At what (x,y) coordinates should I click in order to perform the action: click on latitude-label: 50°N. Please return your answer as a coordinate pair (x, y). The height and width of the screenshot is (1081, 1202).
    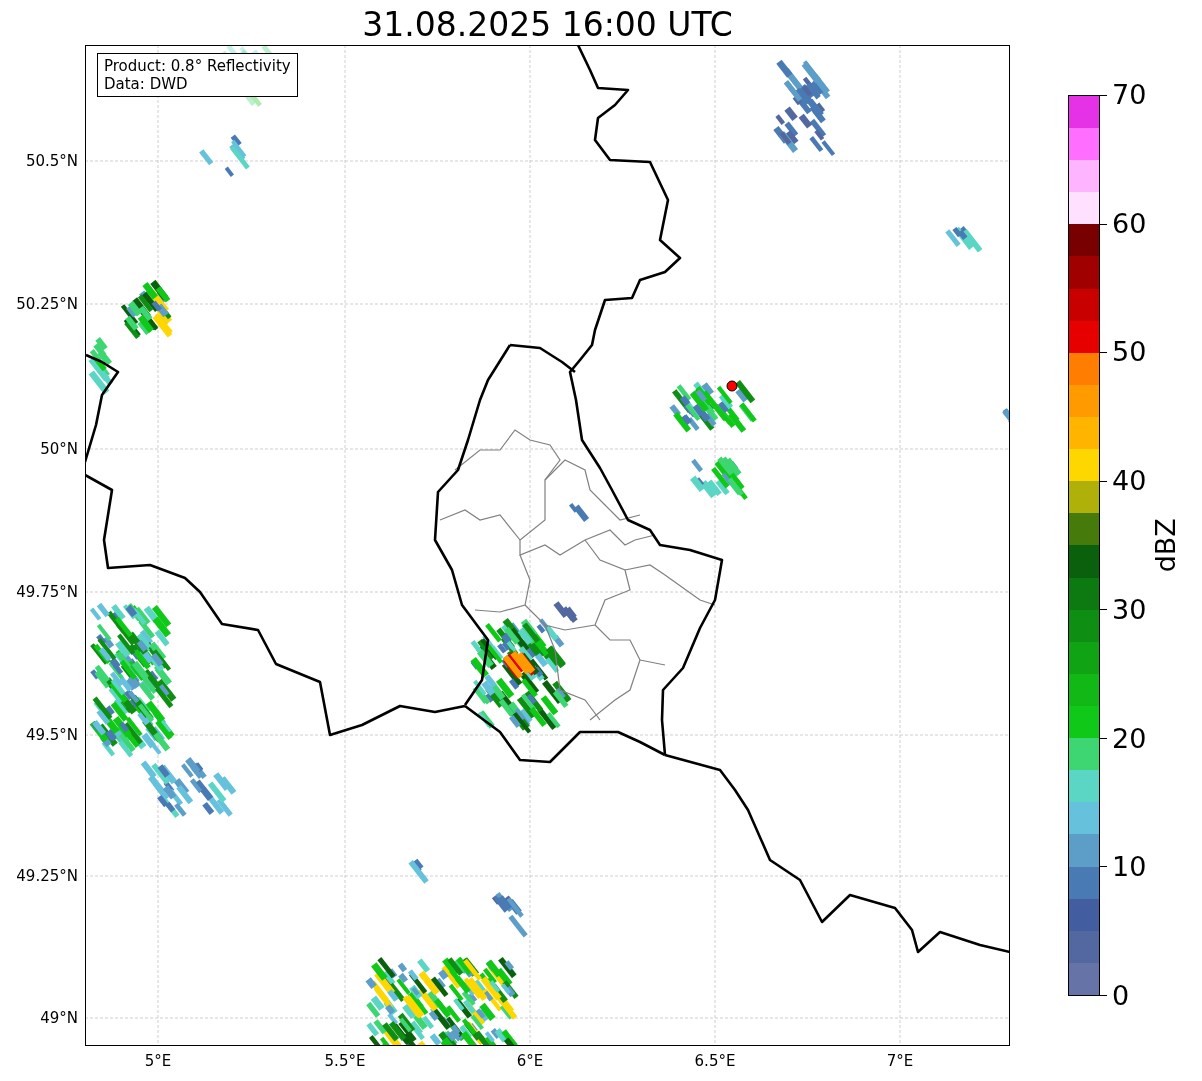
    Looking at the image, I should click on (59, 449).